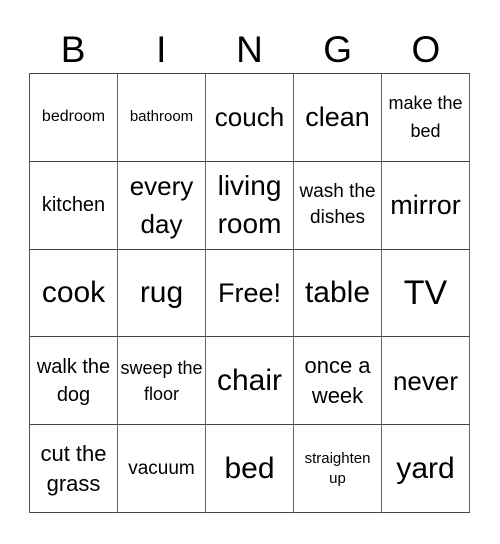 The width and height of the screenshot is (500, 544). I want to click on bingo-cell: bathroom, so click(162, 118).